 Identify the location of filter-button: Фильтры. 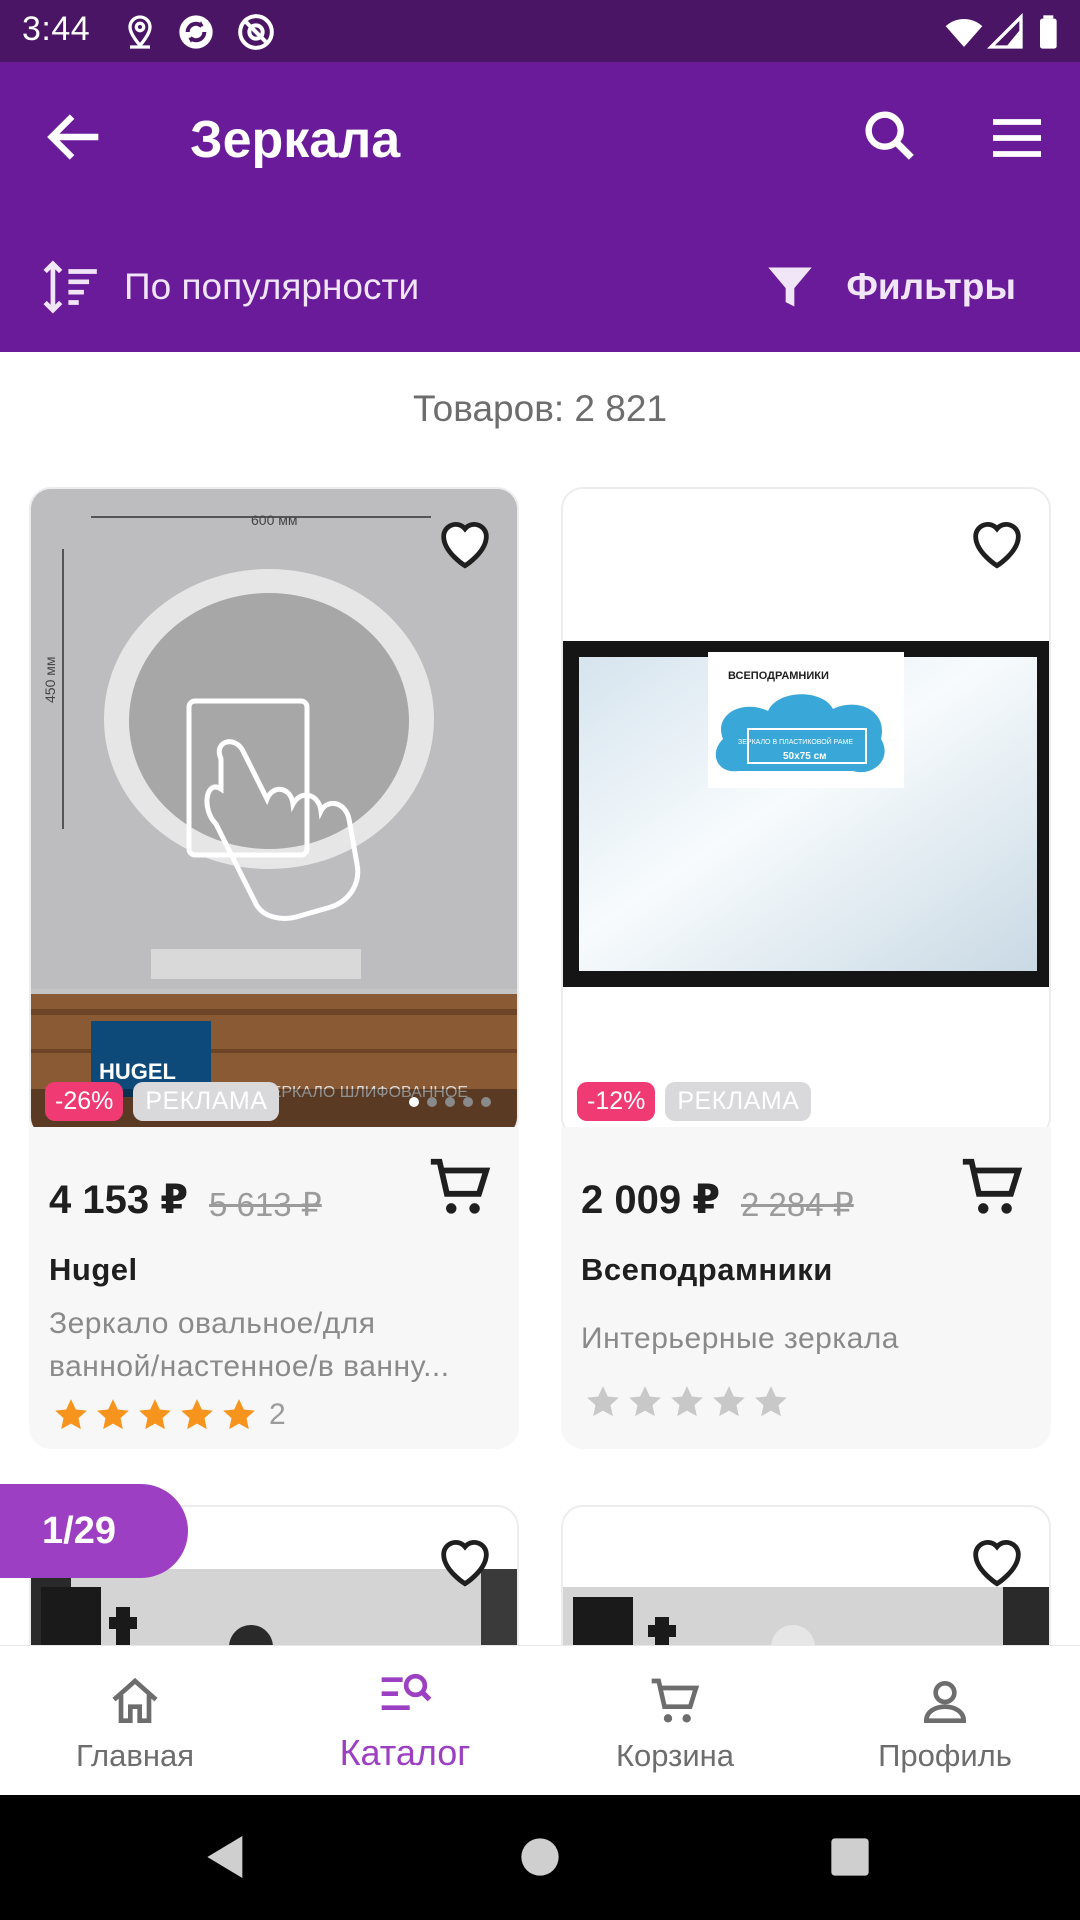
(890, 287).